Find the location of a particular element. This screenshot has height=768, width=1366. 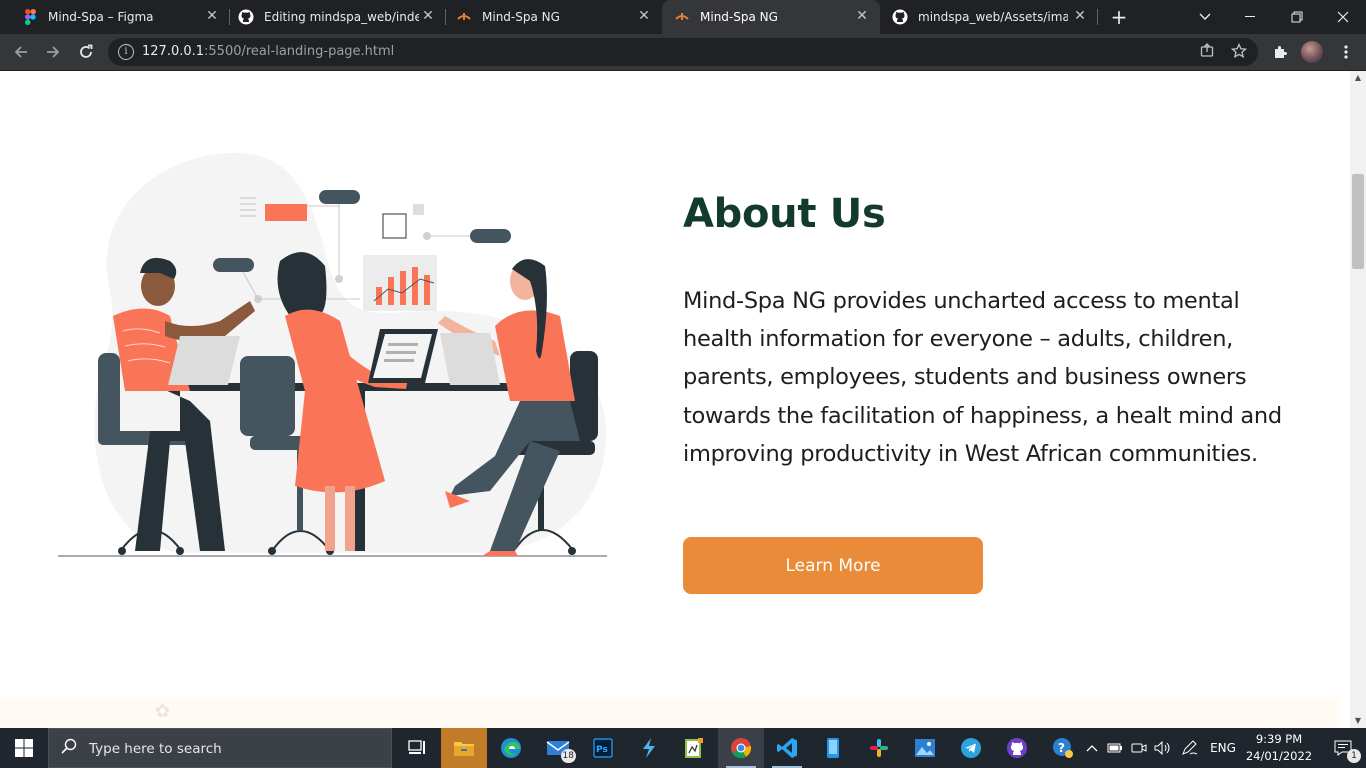

address-bar: i 127.0.0.1:5500/real-landing-page.html is located at coordinates (683, 52).